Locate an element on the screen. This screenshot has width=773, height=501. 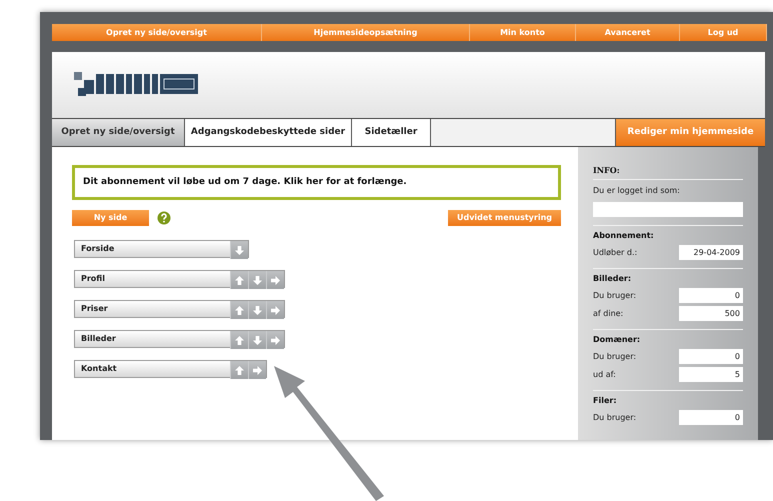
tab: Sidetæller is located at coordinates (391, 132).